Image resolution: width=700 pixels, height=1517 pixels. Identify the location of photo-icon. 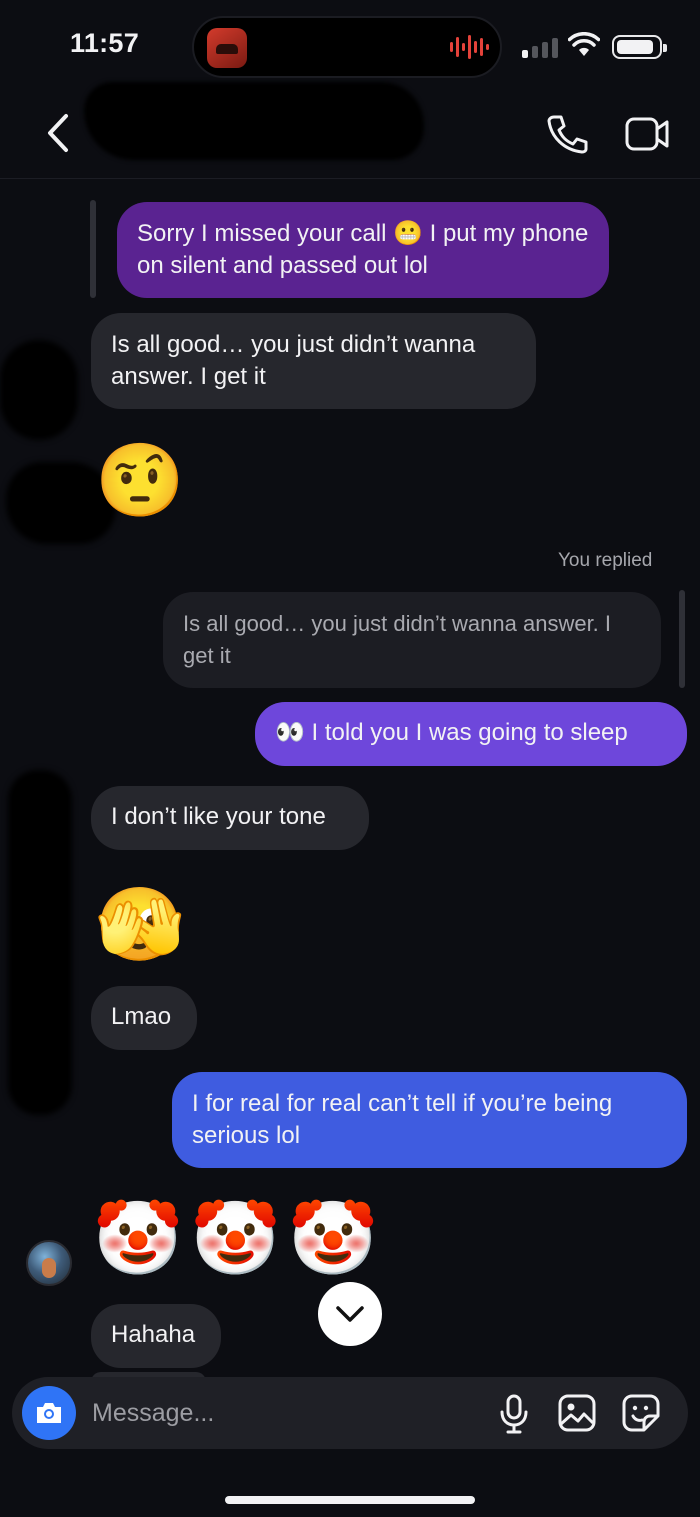
(577, 1413).